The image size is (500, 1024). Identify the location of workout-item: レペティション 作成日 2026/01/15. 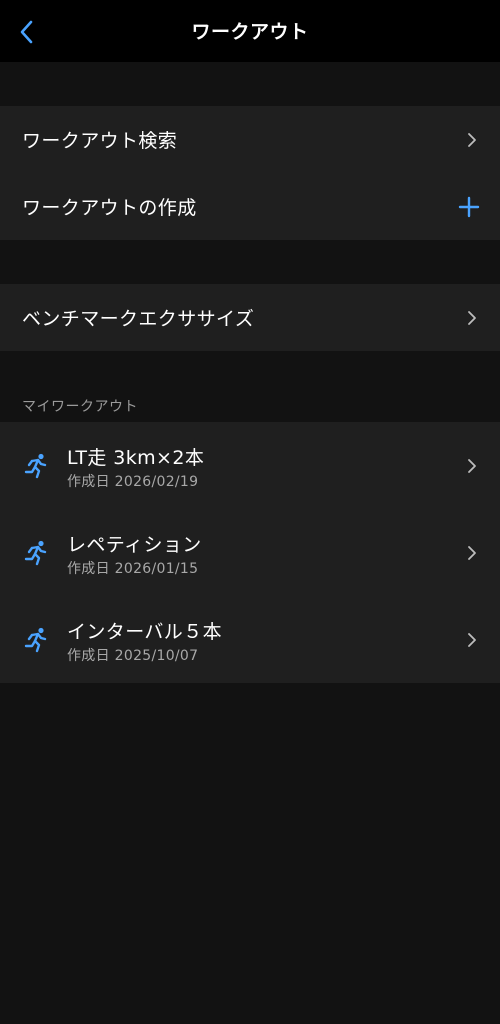
(250, 552).